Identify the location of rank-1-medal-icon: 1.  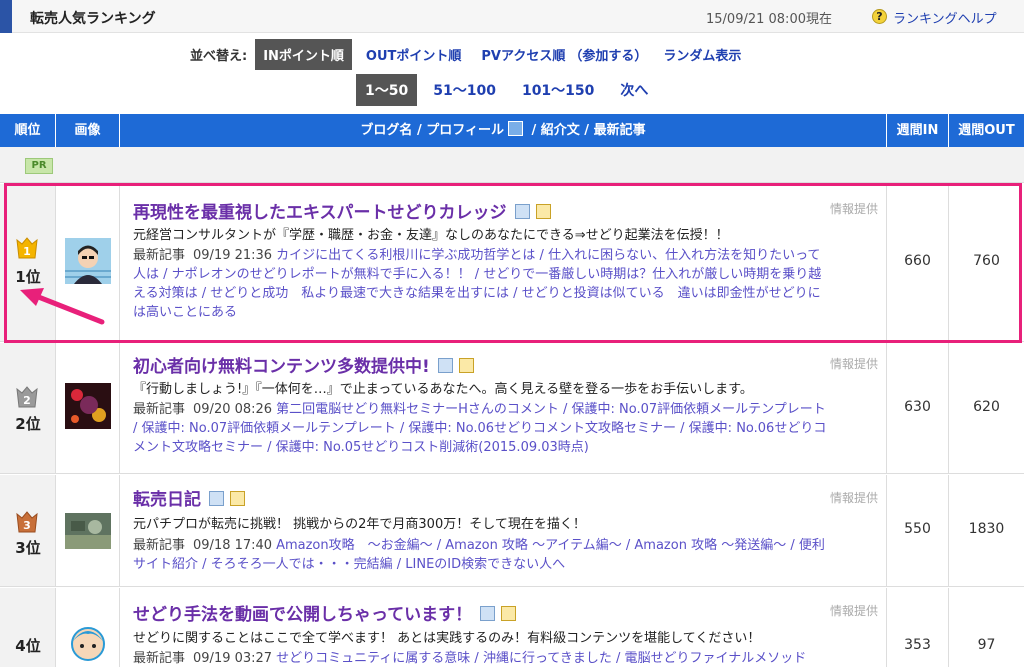
(27, 248).